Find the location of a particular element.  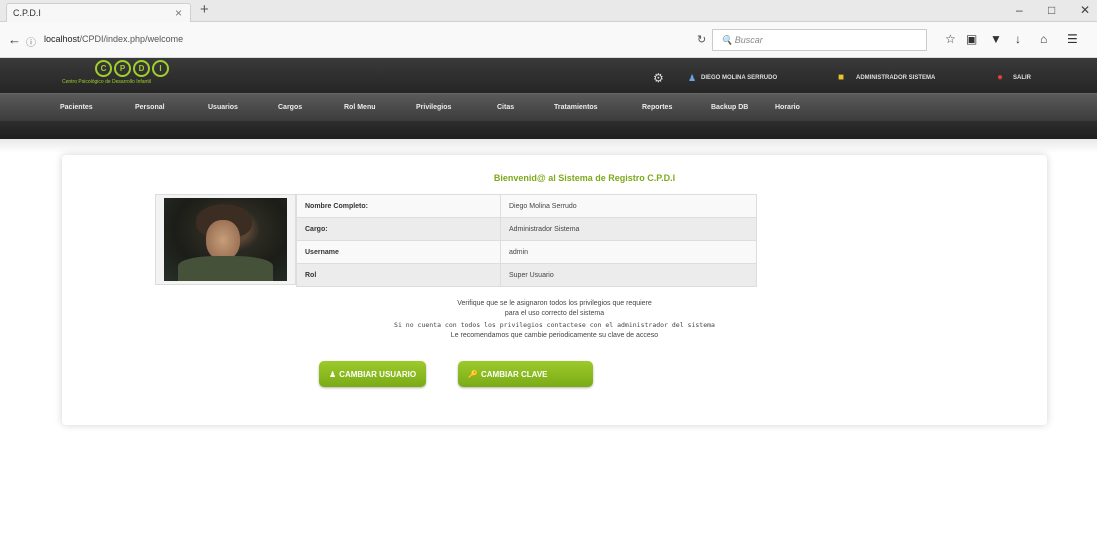

logo-letter-c: C is located at coordinates (103, 68).